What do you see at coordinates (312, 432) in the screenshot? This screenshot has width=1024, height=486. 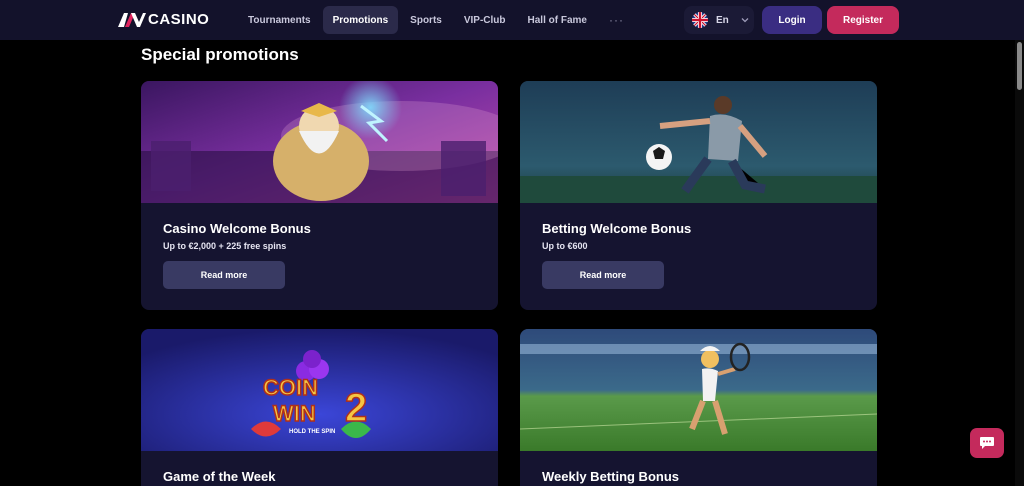 I see `logo-tagline: HOLD THE SPIN` at bounding box center [312, 432].